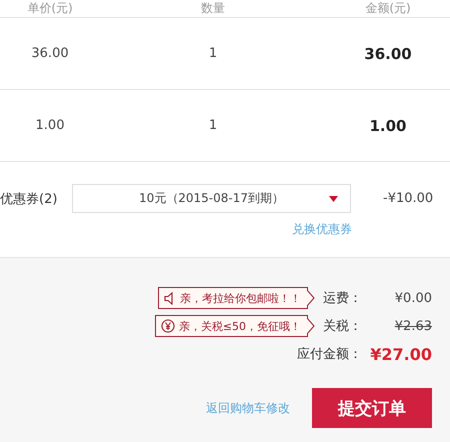  What do you see at coordinates (388, 8) in the screenshot?
I see `column-header: 金额(元)` at bounding box center [388, 8].